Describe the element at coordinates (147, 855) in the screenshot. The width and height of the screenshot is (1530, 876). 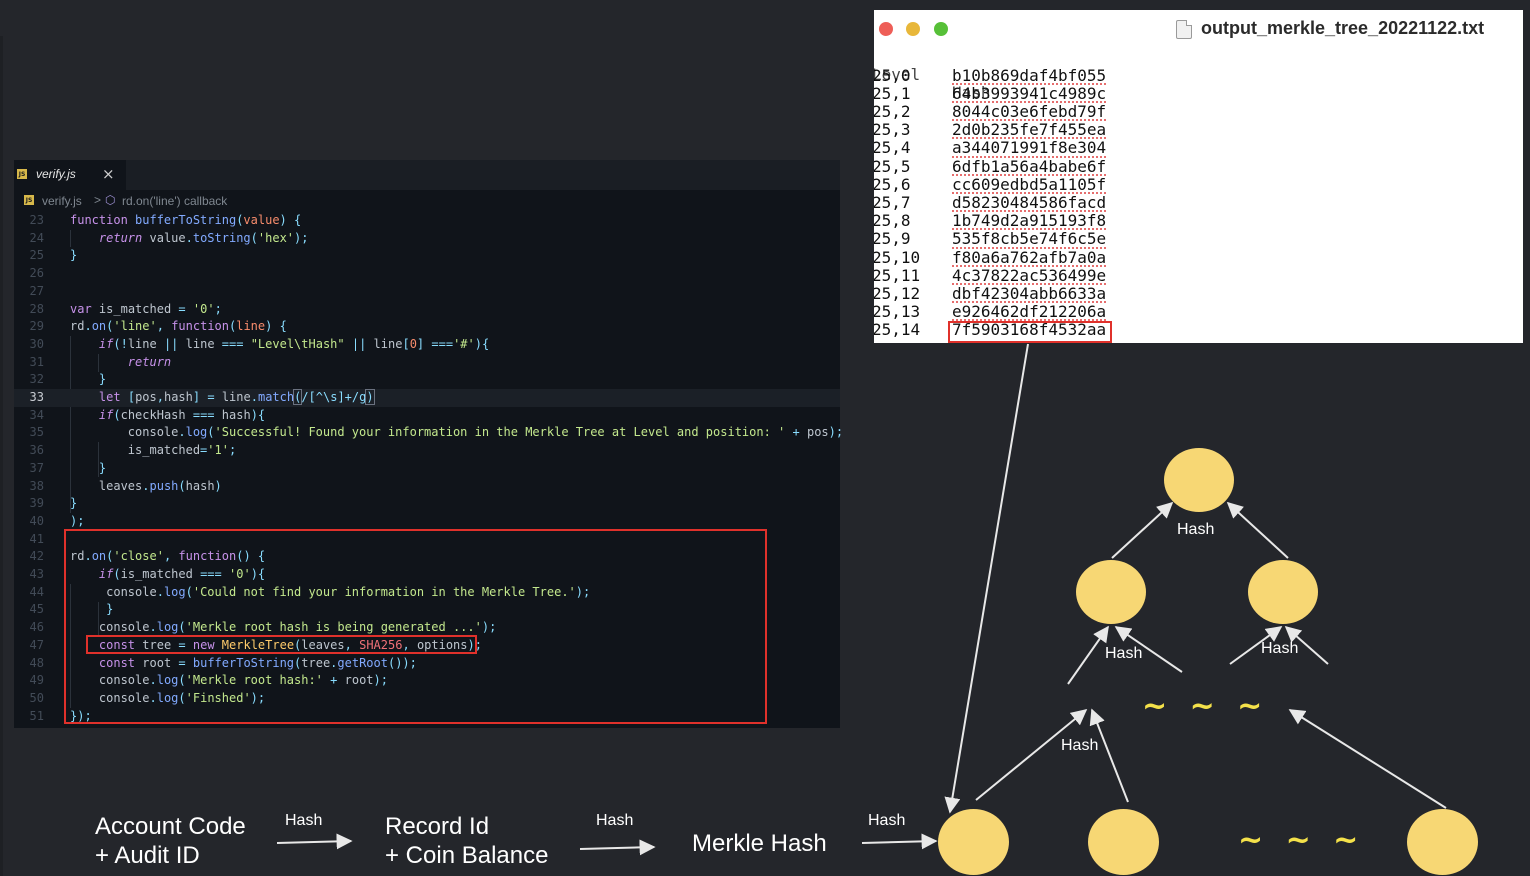
I see `flow-step-account-line2: + Audit ID` at that location.